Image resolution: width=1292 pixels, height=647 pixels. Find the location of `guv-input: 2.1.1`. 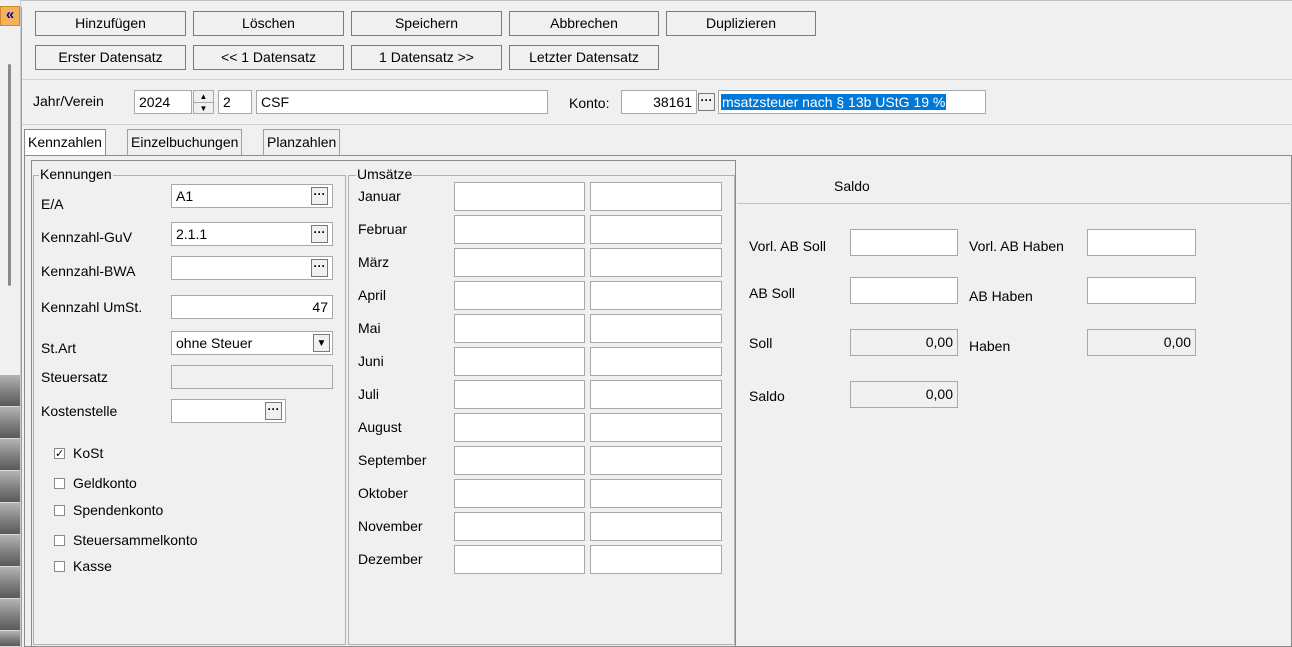

guv-input: 2.1.1 is located at coordinates (252, 234).